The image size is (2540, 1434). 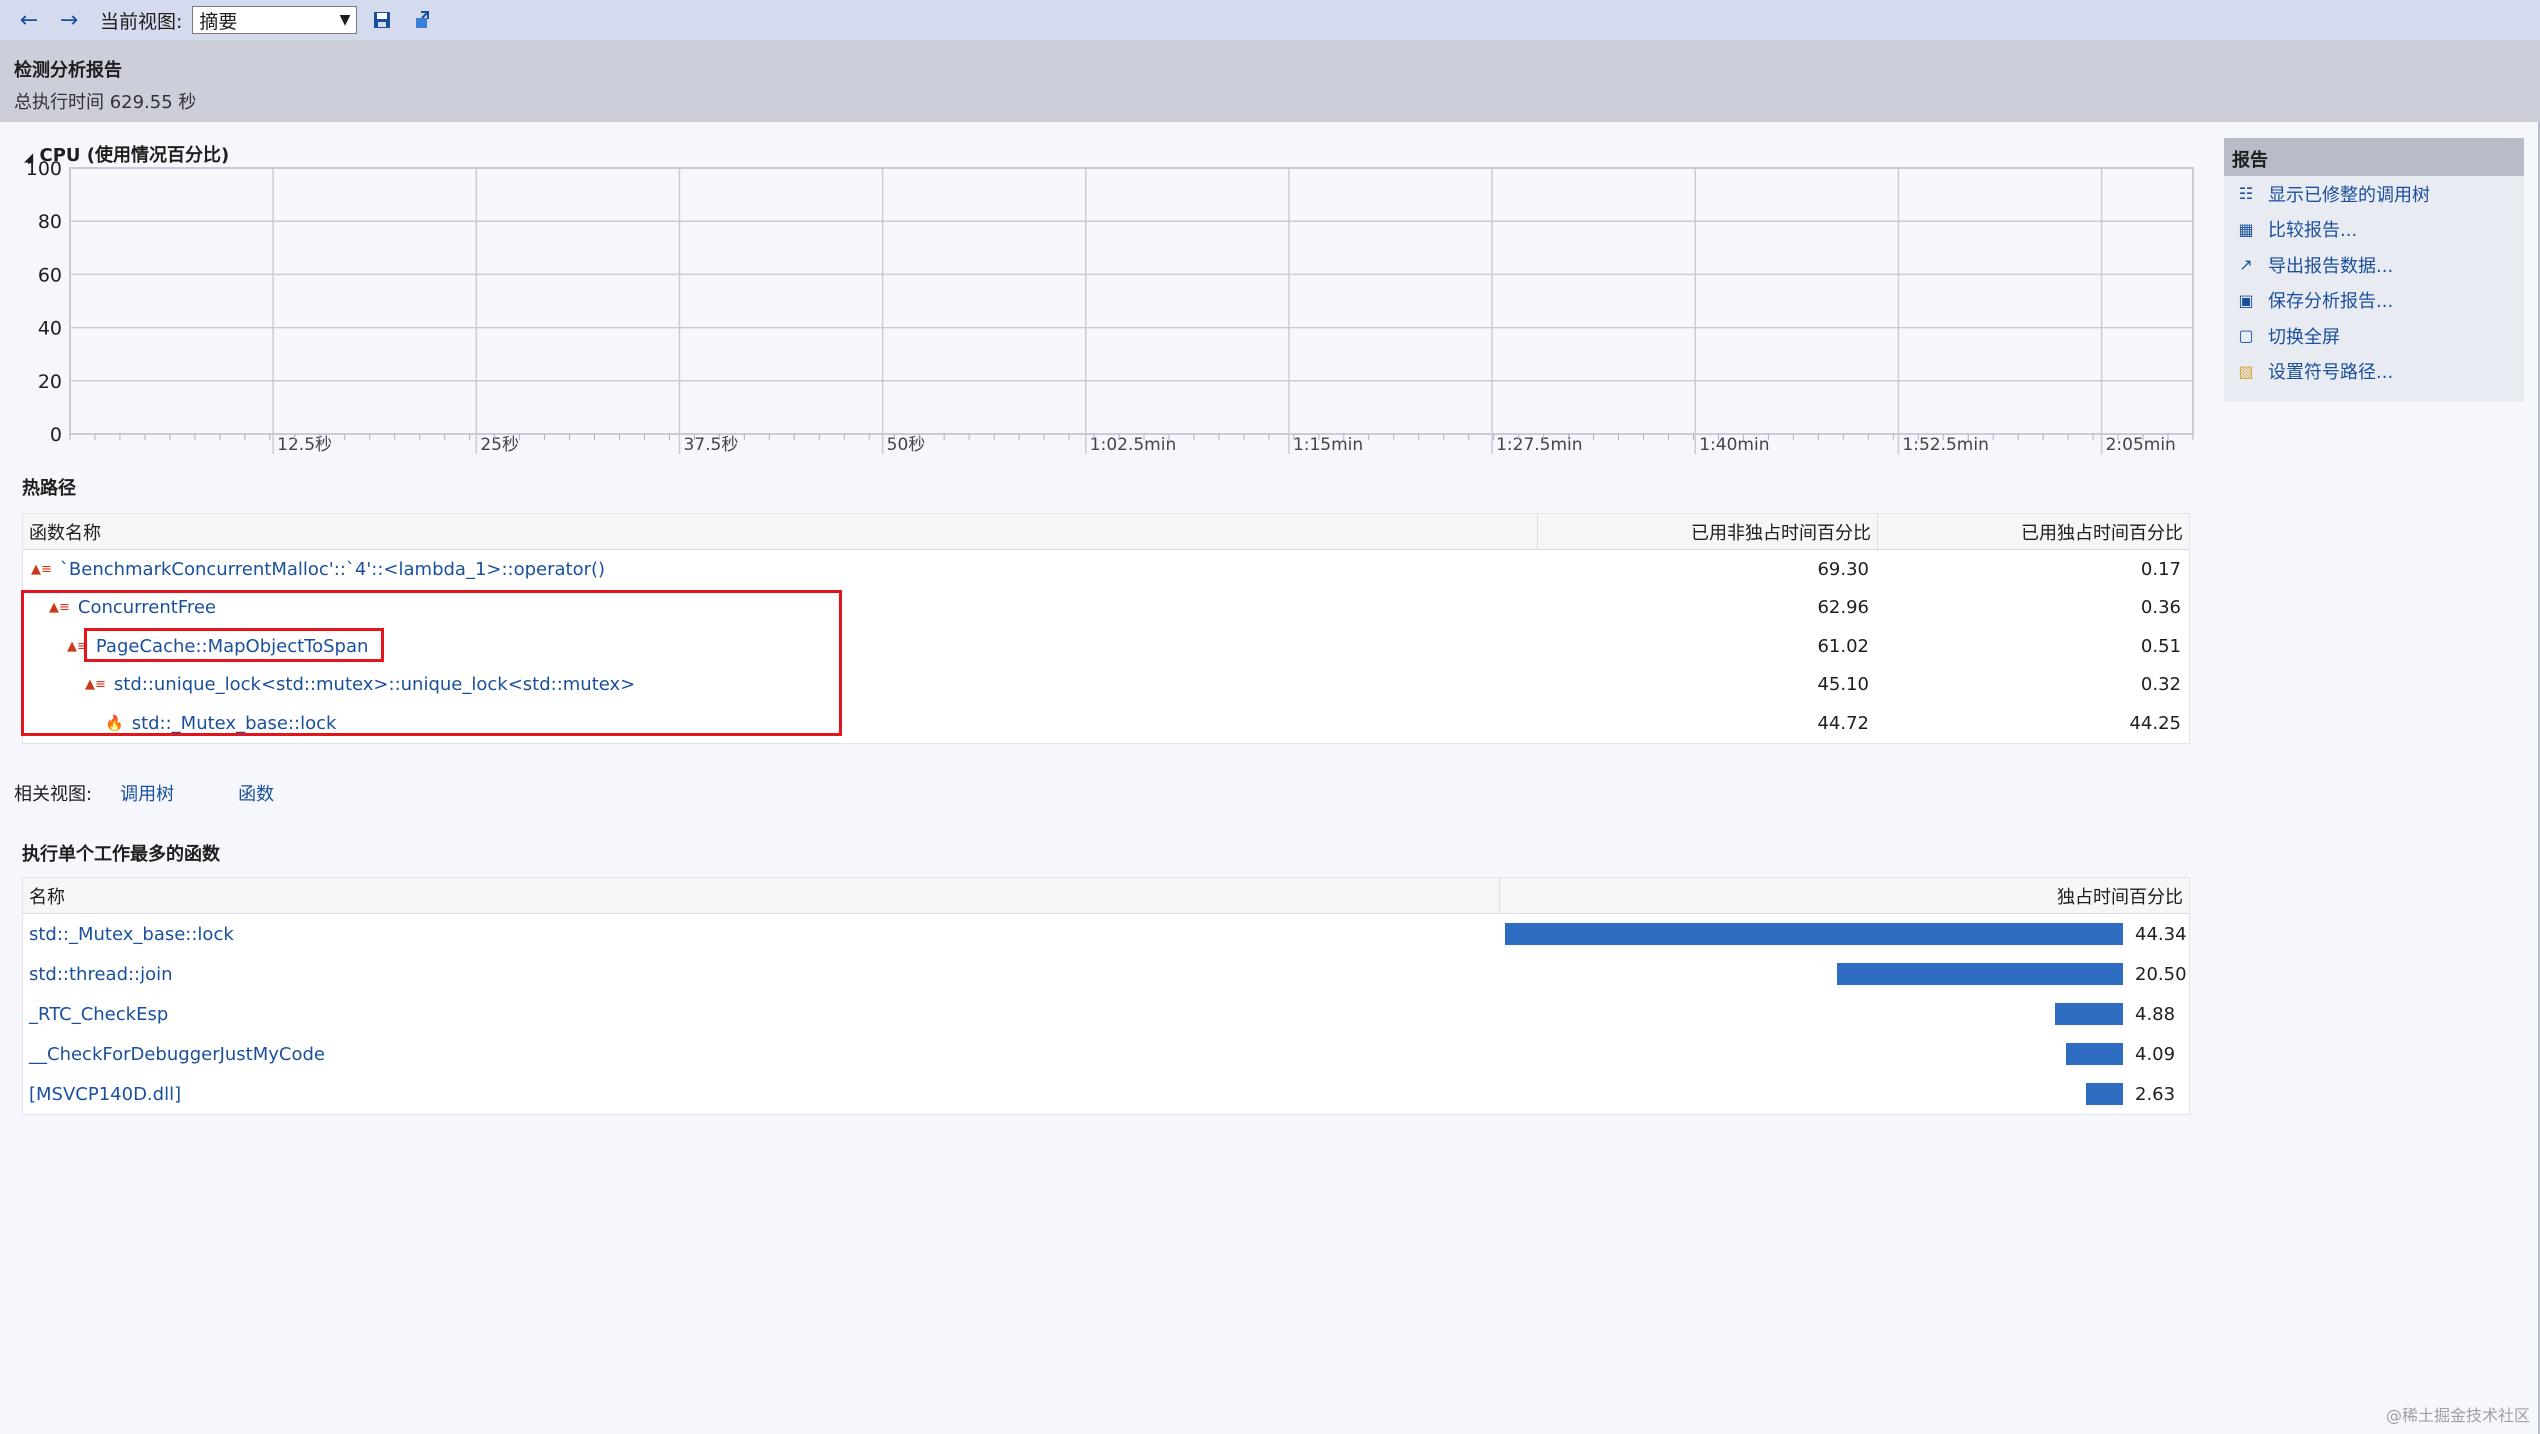 What do you see at coordinates (499, 445) in the screenshot?
I see `x-tick-label: 25秒` at bounding box center [499, 445].